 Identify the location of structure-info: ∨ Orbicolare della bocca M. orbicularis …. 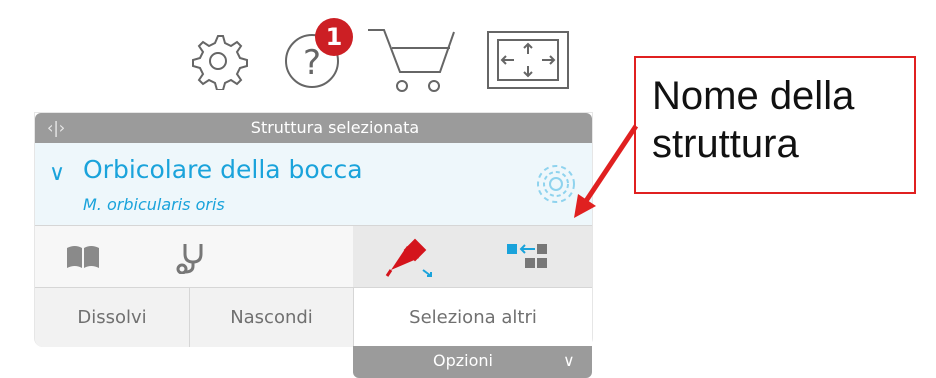
(313, 184).